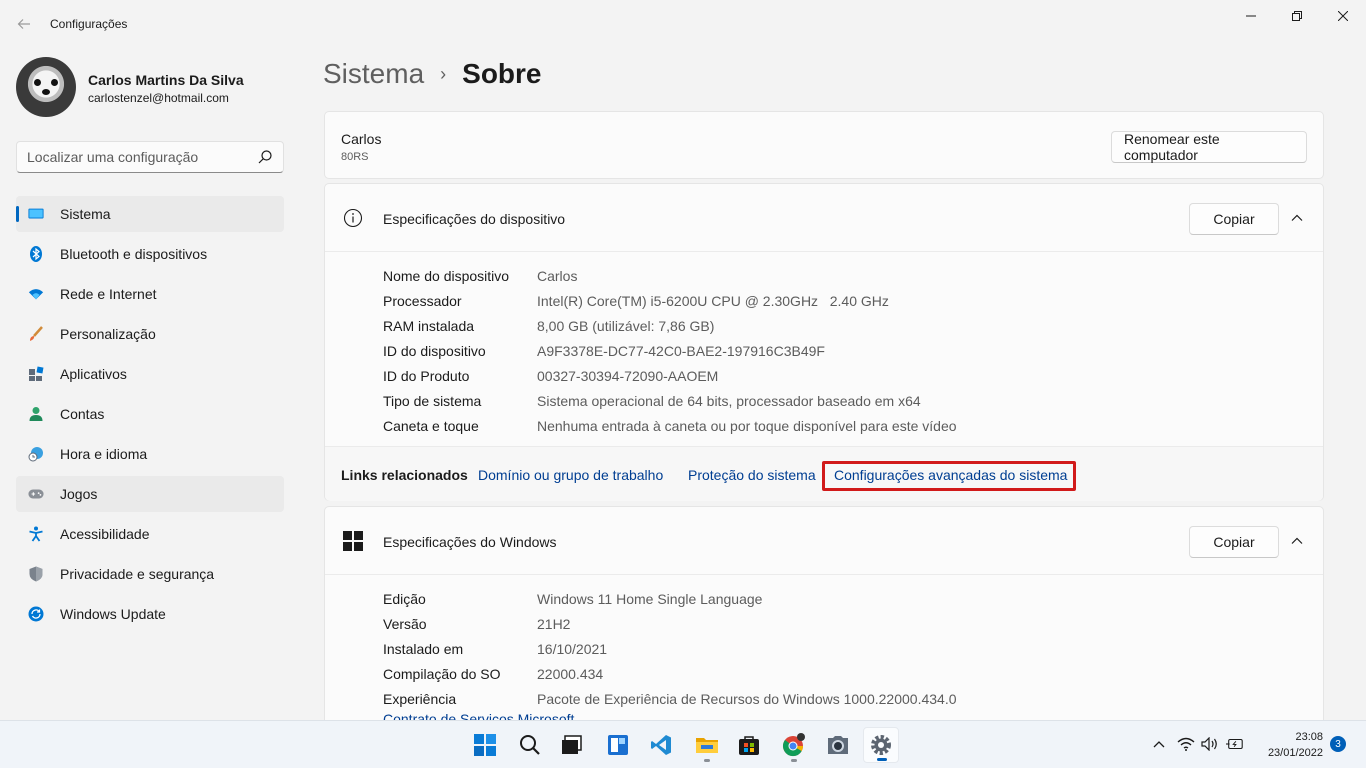  Describe the element at coordinates (572, 648) in the screenshot. I see `spec-value: 16/10/2021` at that location.